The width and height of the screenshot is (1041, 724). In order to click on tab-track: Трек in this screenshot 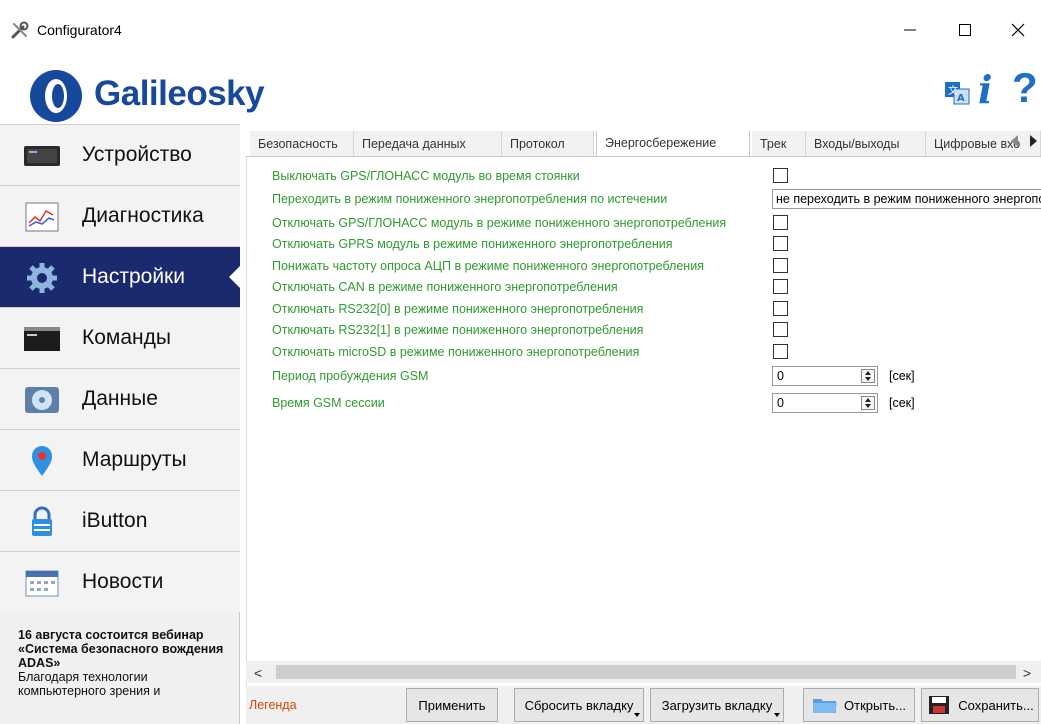, I will do `click(779, 144)`.